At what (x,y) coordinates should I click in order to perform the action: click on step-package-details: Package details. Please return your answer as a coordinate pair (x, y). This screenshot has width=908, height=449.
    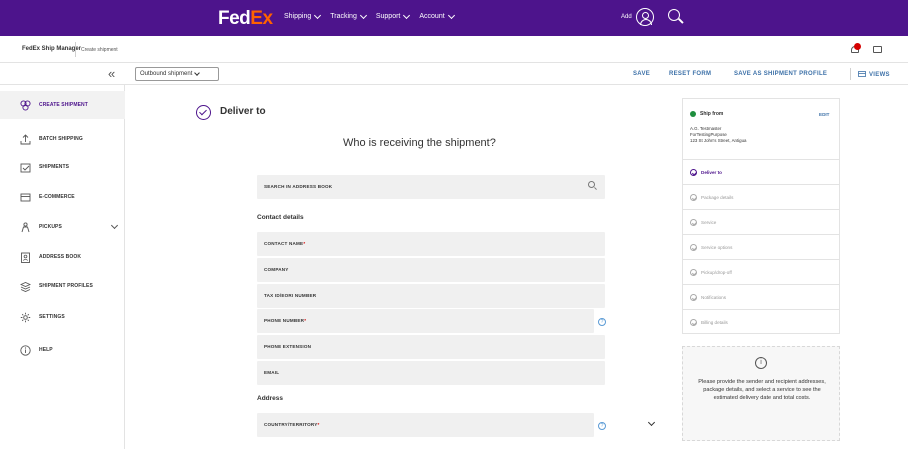
    Looking at the image, I should click on (761, 196).